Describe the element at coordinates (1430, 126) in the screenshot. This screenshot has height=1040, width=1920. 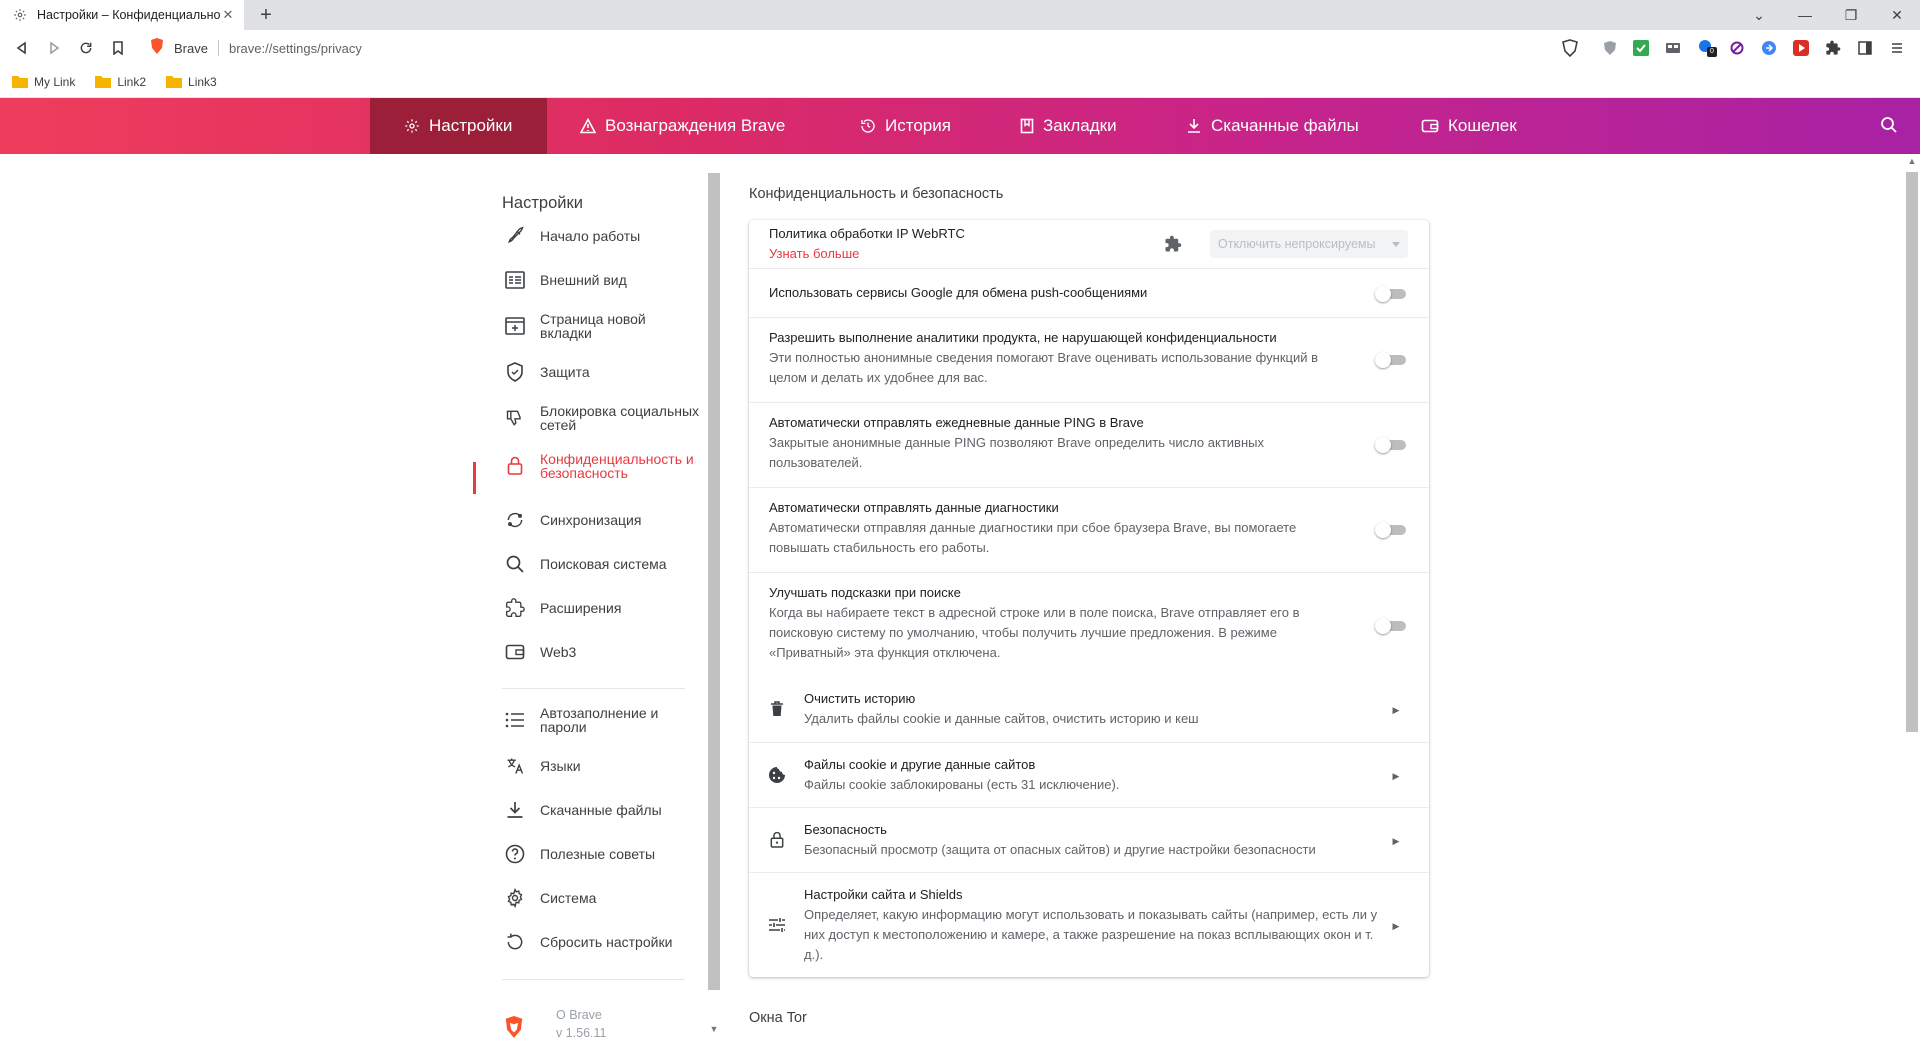
I see `wallet-icon` at that location.